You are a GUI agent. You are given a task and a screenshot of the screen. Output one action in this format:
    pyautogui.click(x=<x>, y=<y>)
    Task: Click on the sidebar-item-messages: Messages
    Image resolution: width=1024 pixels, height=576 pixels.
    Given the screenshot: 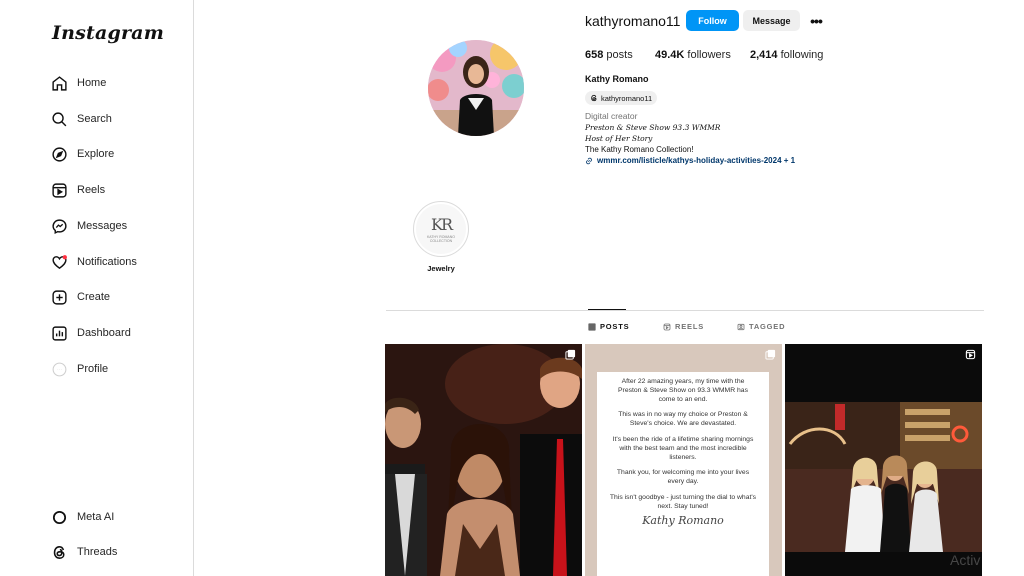 What is the action you would take?
    pyautogui.click(x=88, y=226)
    